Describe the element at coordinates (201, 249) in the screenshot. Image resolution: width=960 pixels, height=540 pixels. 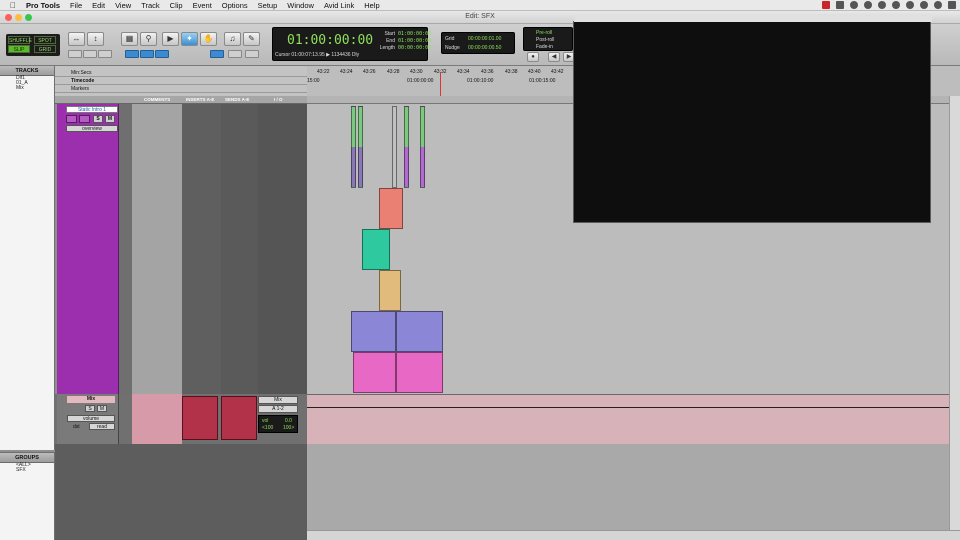
I see `inserts-column` at that location.